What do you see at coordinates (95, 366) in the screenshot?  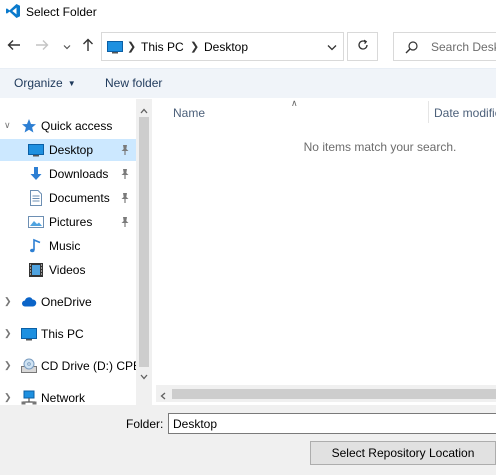 I see `tree-label-cd-drive: CD Drive (D:) CPBA` at bounding box center [95, 366].